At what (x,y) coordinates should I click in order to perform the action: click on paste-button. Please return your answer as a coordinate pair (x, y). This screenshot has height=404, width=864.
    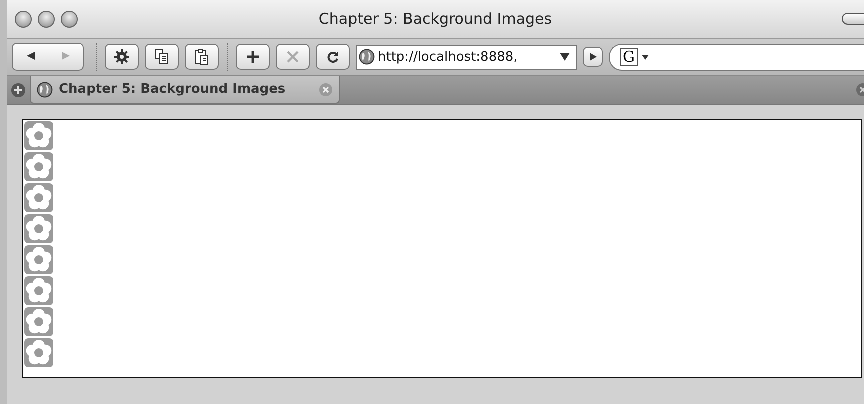
    Looking at the image, I should click on (202, 57).